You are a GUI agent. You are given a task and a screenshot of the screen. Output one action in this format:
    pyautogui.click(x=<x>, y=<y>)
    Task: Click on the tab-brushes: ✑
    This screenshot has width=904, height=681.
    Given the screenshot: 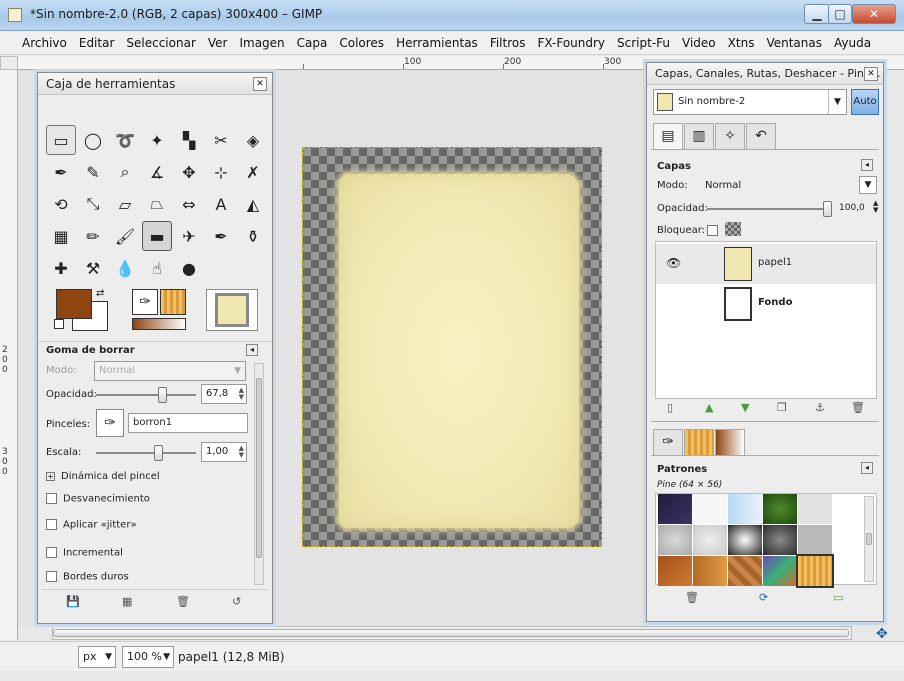 What is the action you would take?
    pyautogui.click(x=668, y=442)
    